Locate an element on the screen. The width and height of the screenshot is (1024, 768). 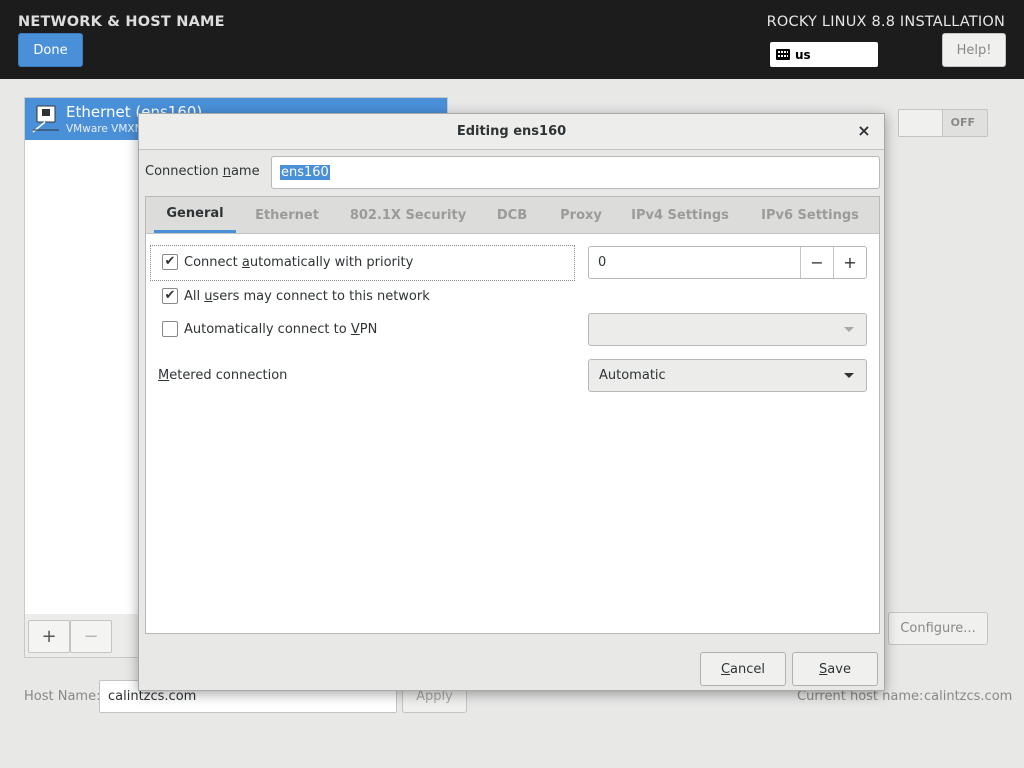
add-device-button: + is located at coordinates (49, 636).